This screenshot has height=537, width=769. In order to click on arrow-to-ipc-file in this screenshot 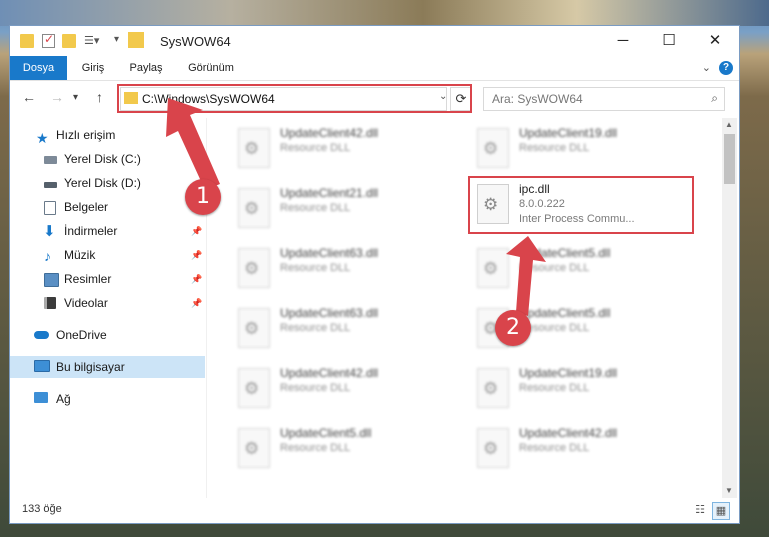, I will do `click(526, 276)`.